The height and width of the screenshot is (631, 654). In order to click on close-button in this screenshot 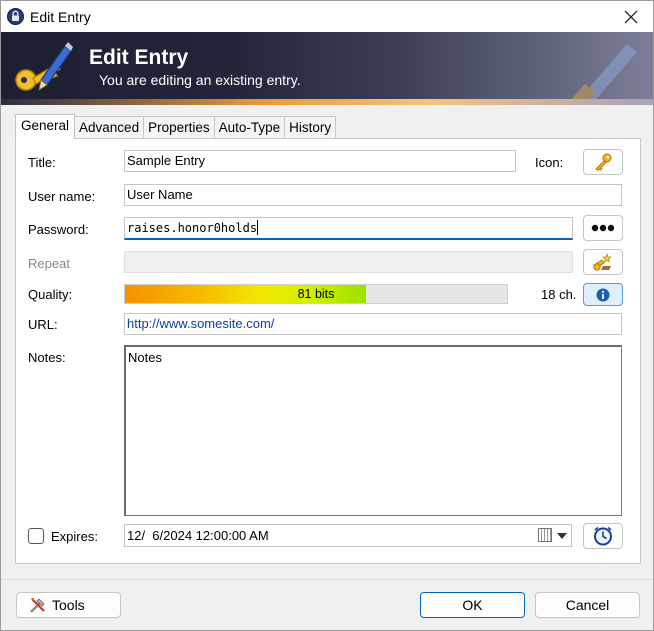, I will do `click(631, 17)`.